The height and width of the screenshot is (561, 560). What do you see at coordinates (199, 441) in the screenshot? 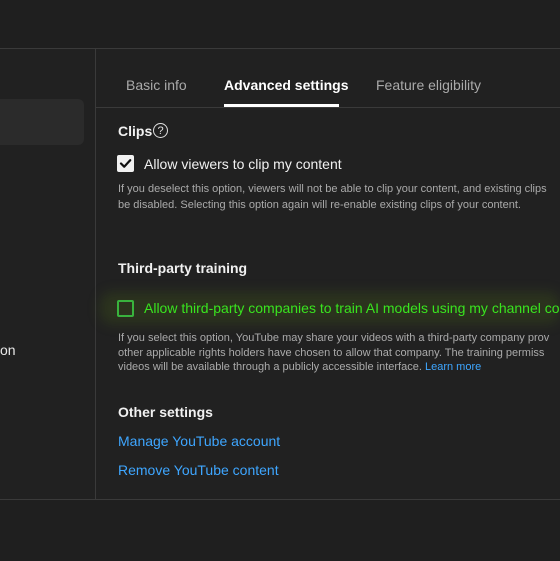
I see `manage-youtube-account-link: Manage YouTube account` at bounding box center [199, 441].